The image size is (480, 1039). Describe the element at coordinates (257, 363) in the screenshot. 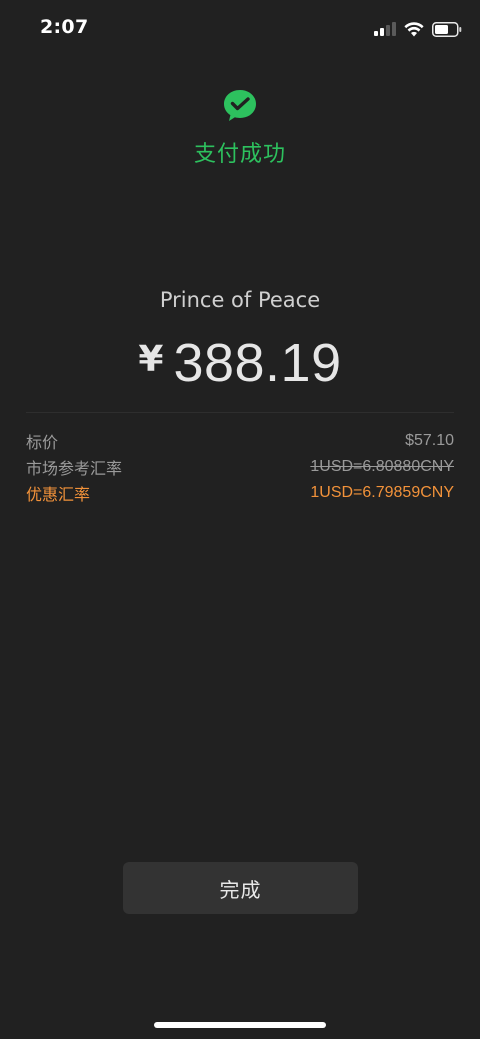

I see `amount-value: 388.19` at that location.